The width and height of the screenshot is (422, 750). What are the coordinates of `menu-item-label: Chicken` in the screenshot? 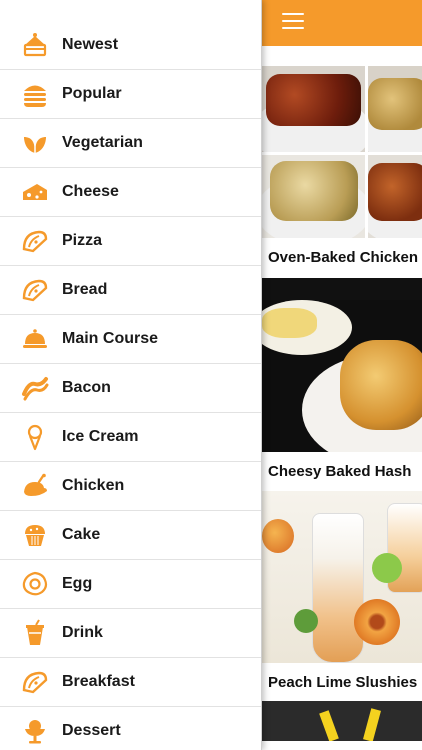 It's located at (93, 485).